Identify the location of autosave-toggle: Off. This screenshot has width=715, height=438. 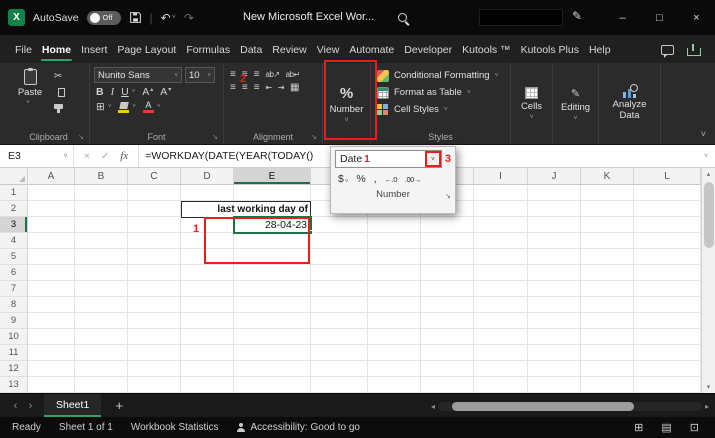
(103, 17).